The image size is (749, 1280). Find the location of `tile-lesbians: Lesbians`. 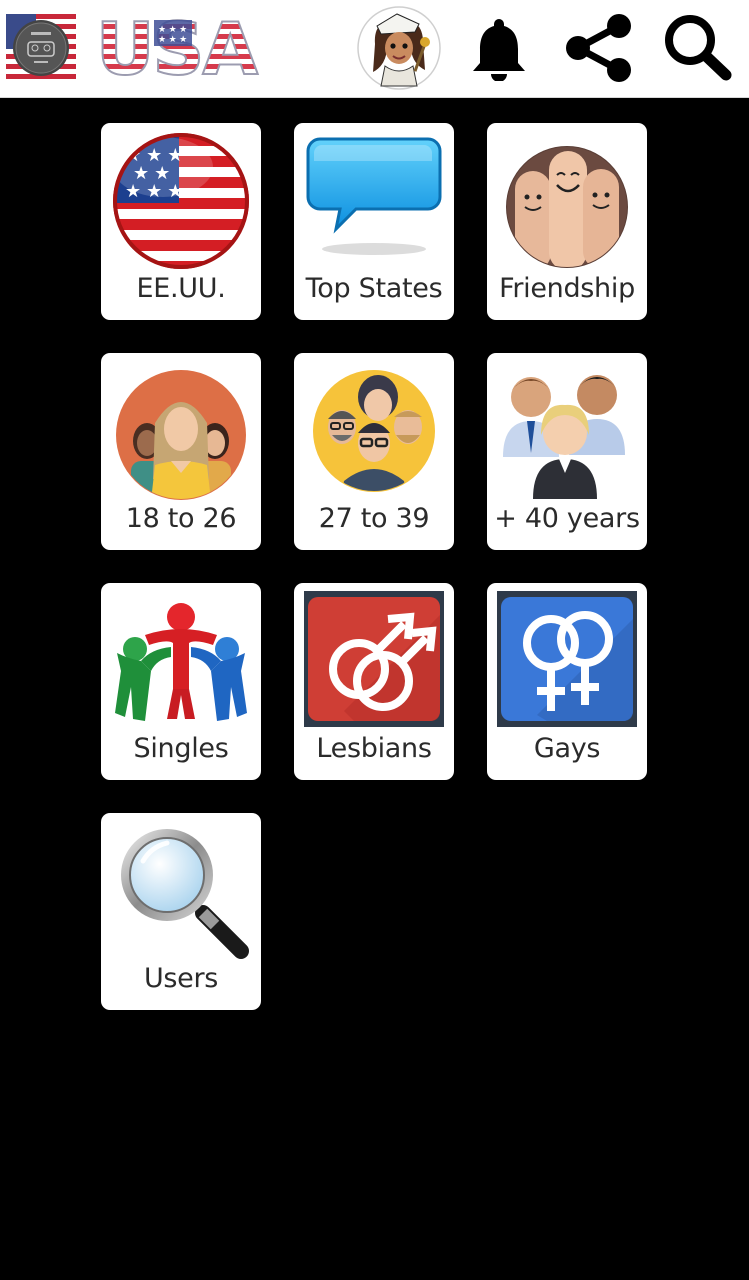

tile-lesbians: Lesbians is located at coordinates (374, 681).